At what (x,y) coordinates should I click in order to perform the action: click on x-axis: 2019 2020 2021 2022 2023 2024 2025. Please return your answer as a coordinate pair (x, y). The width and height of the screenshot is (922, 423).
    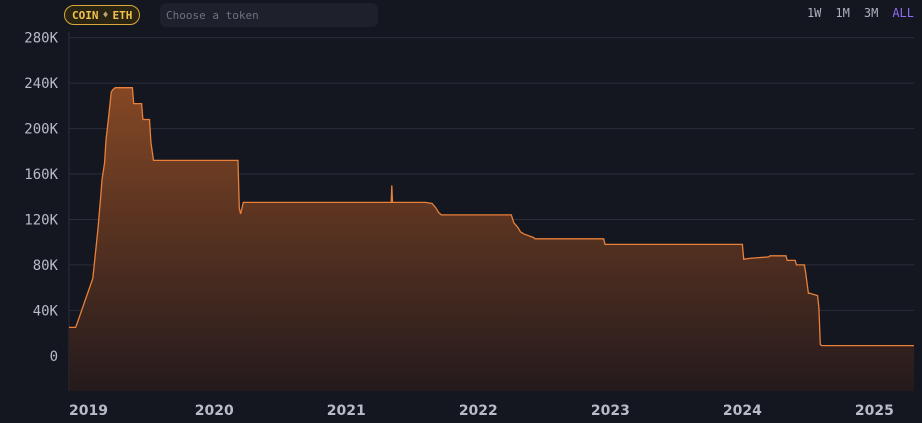
    Looking at the image, I should click on (481, 411).